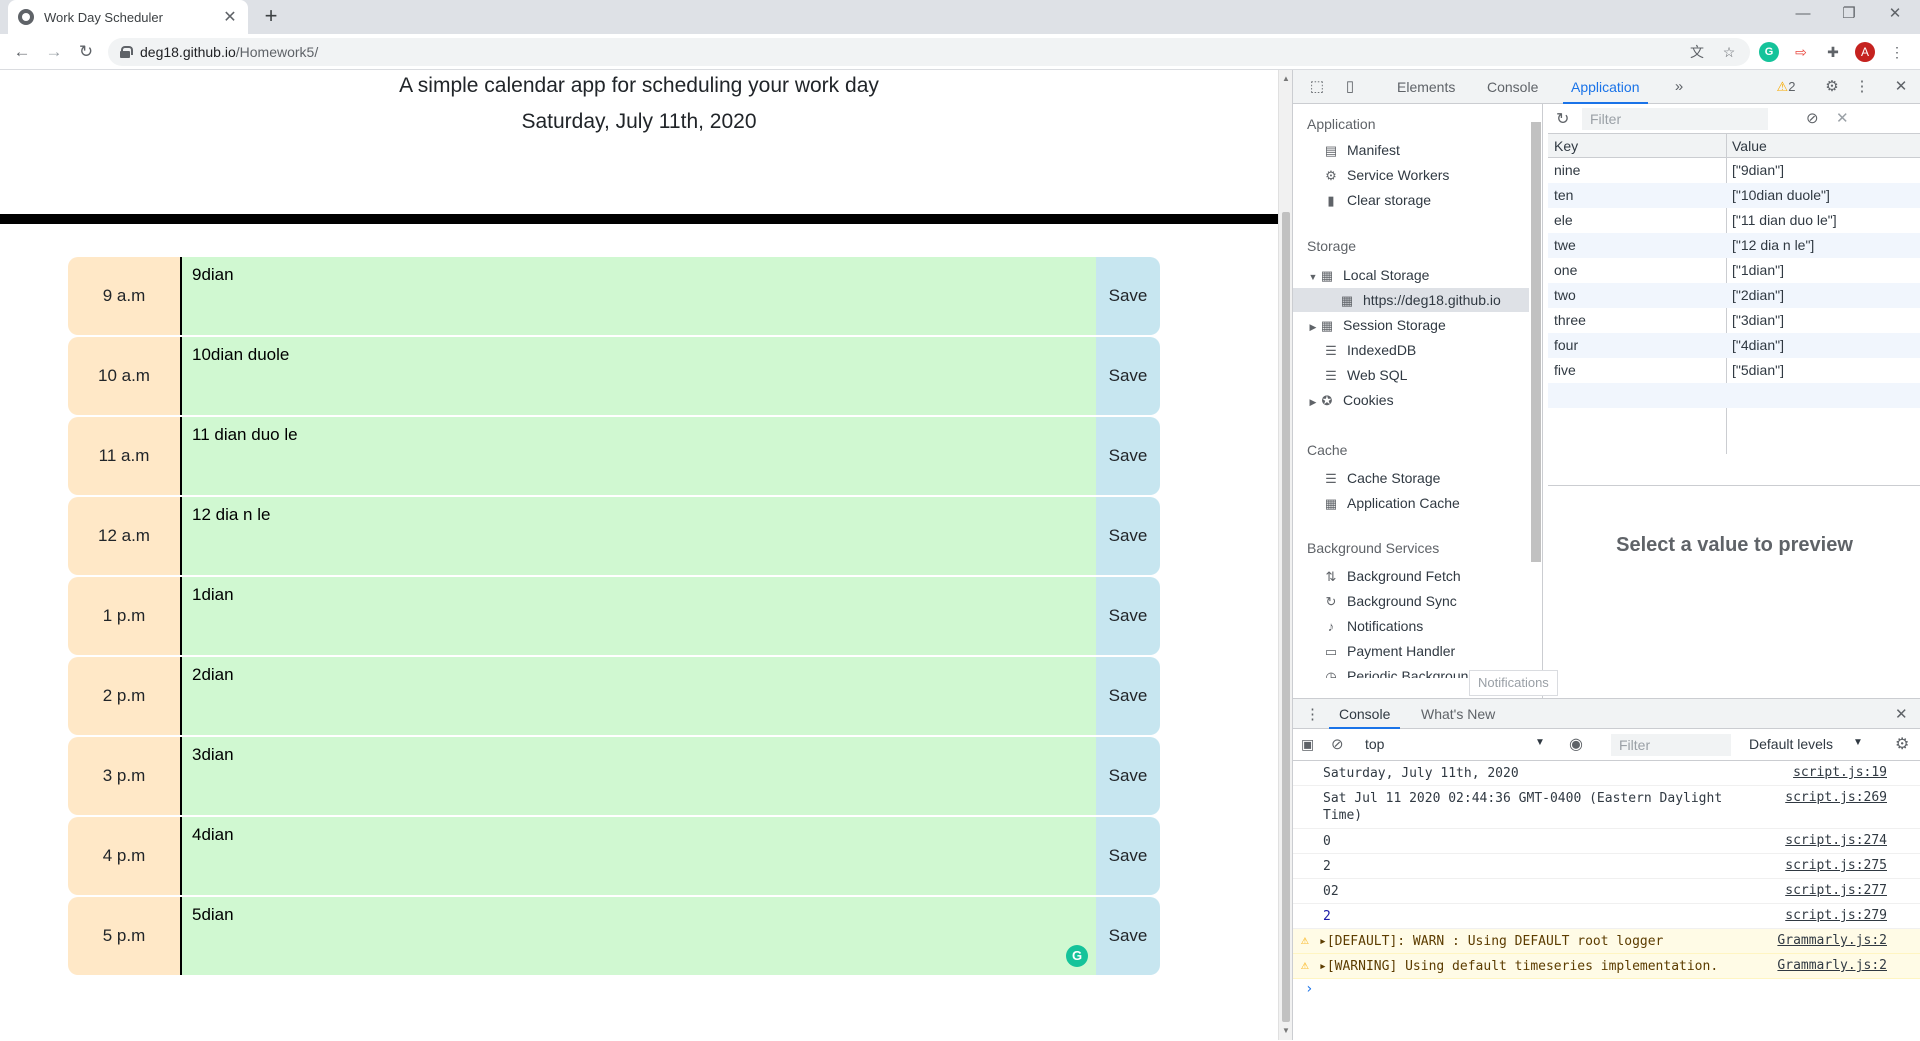 This screenshot has height=1041, width=1920. What do you see at coordinates (1901, 714) in the screenshot?
I see `close-drawer-icon: ✕` at bounding box center [1901, 714].